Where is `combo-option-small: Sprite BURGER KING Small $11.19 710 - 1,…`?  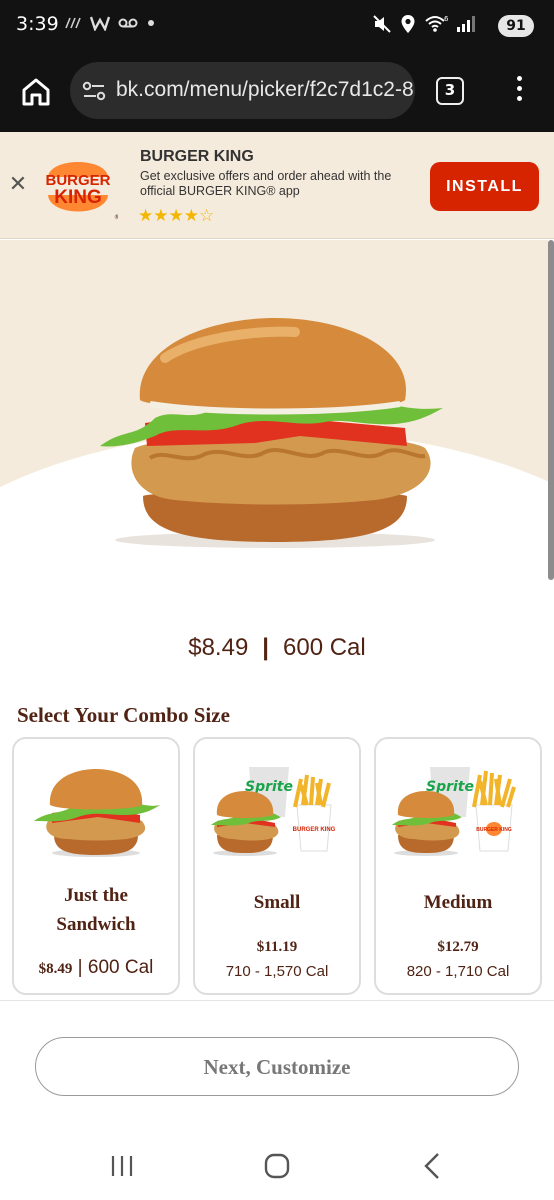
combo-option-small: Sprite BURGER KING Small $11.19 710 - 1,… is located at coordinates (277, 866).